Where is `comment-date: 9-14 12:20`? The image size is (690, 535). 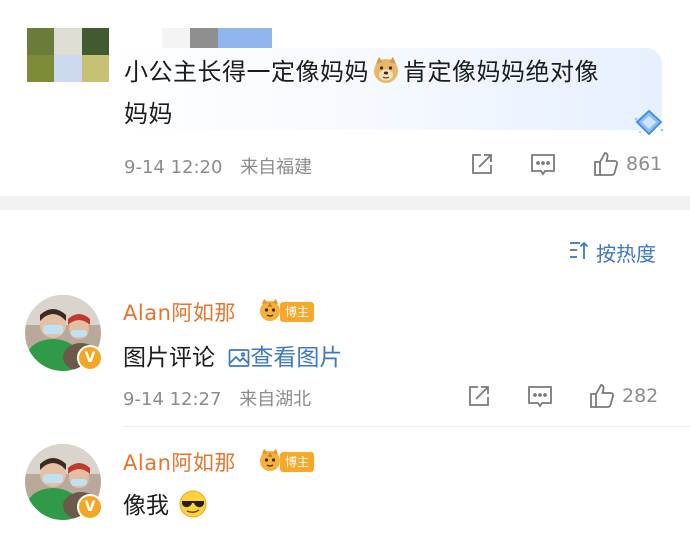
comment-date: 9-14 12:20 is located at coordinates (173, 167).